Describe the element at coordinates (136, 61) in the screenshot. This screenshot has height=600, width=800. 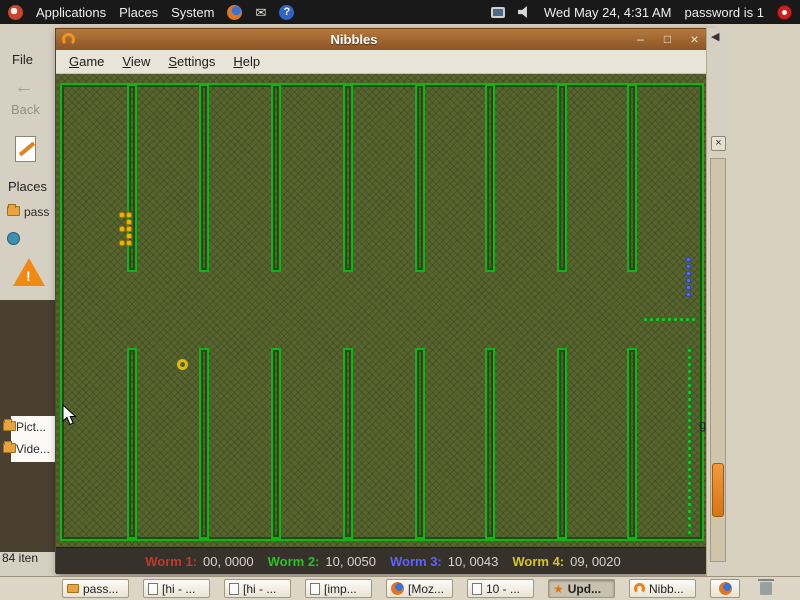
I see `menu-view: View` at that location.